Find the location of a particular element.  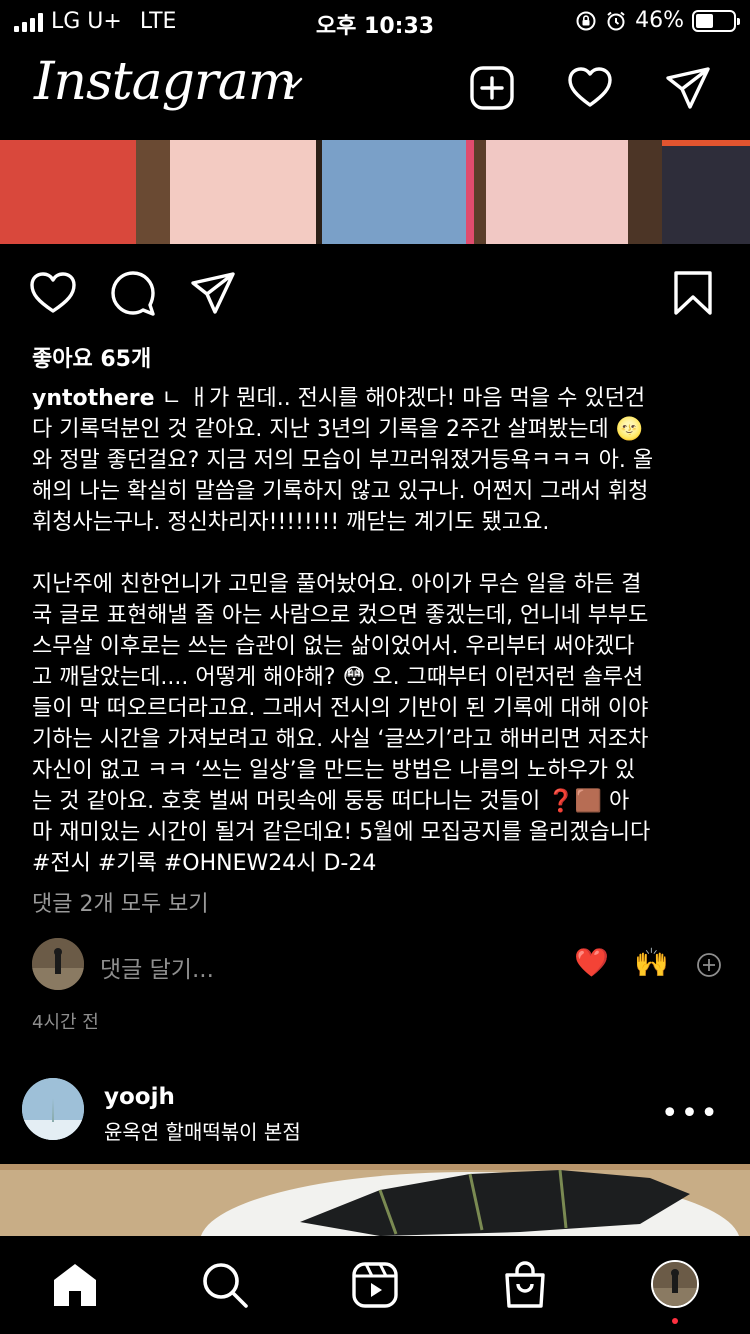

share-icon is located at coordinates (213, 293).